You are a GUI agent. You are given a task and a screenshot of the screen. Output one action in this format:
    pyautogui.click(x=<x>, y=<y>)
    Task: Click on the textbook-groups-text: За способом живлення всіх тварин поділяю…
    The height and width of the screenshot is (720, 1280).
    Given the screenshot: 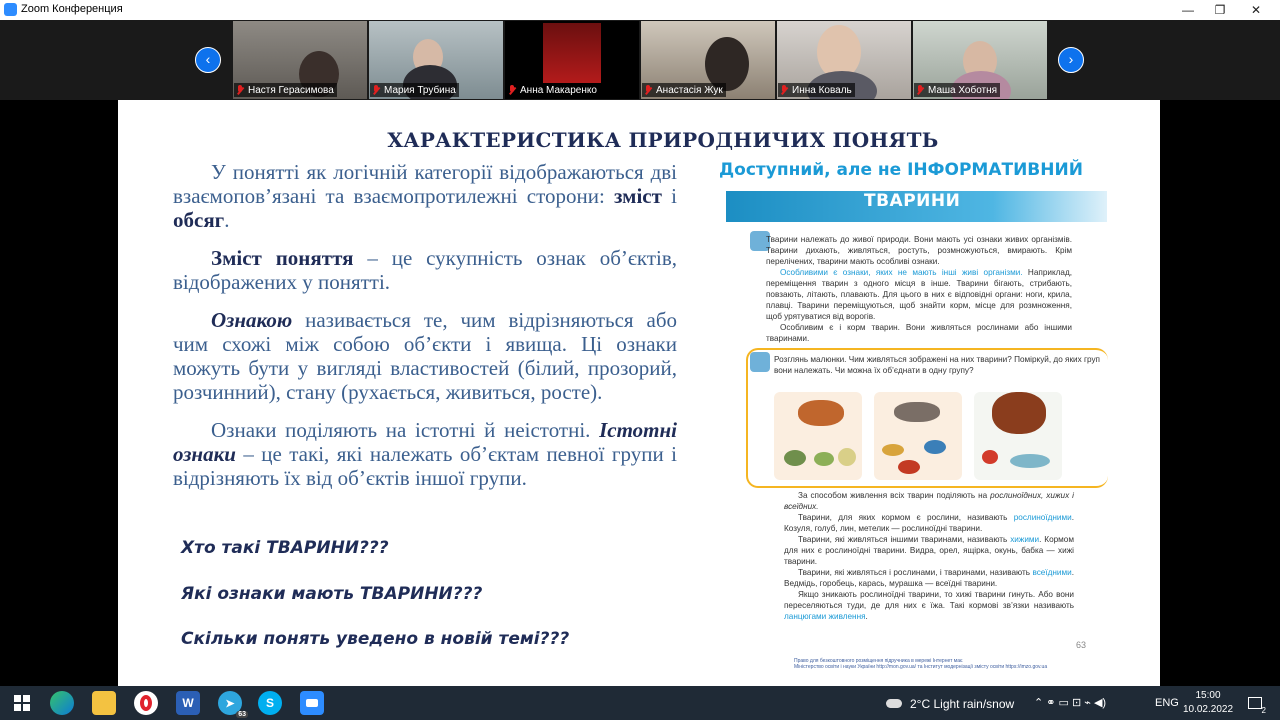 What is the action you would take?
    pyautogui.click(x=929, y=556)
    